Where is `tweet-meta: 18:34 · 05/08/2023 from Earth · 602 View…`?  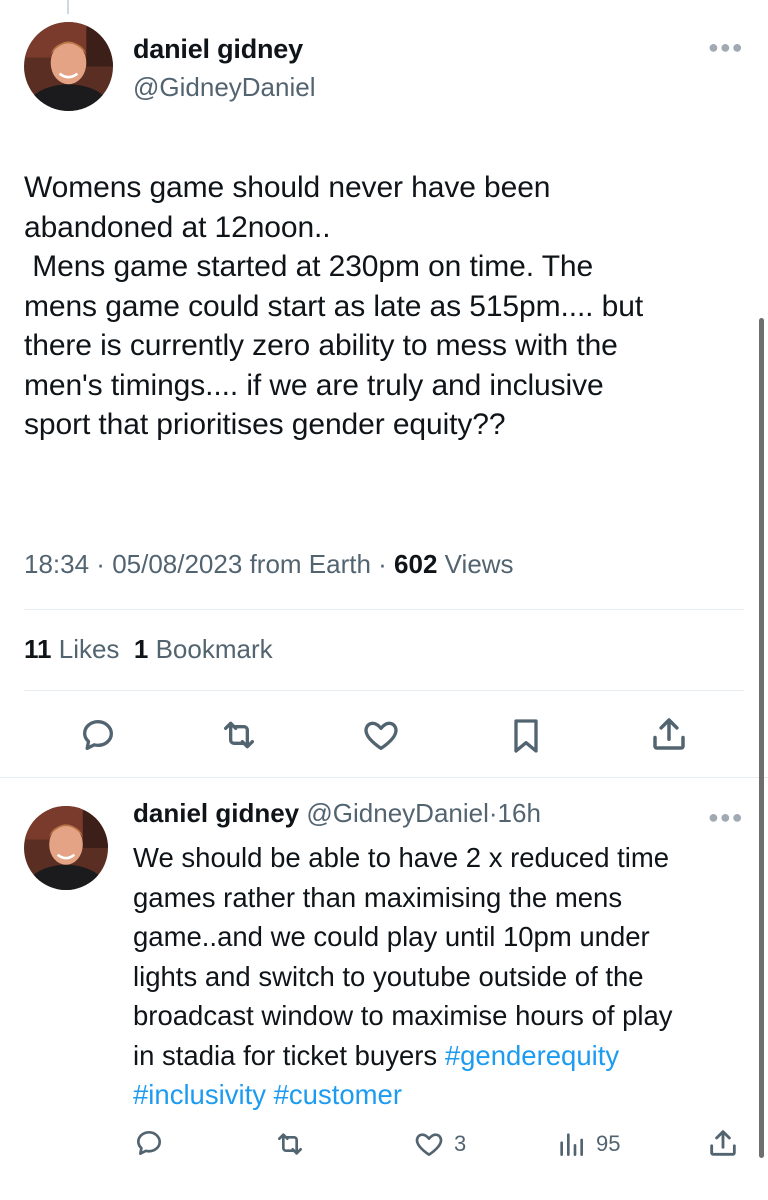
tweet-meta: 18:34 · 05/08/2023 from Earth · 602 View… is located at coordinates (269, 564).